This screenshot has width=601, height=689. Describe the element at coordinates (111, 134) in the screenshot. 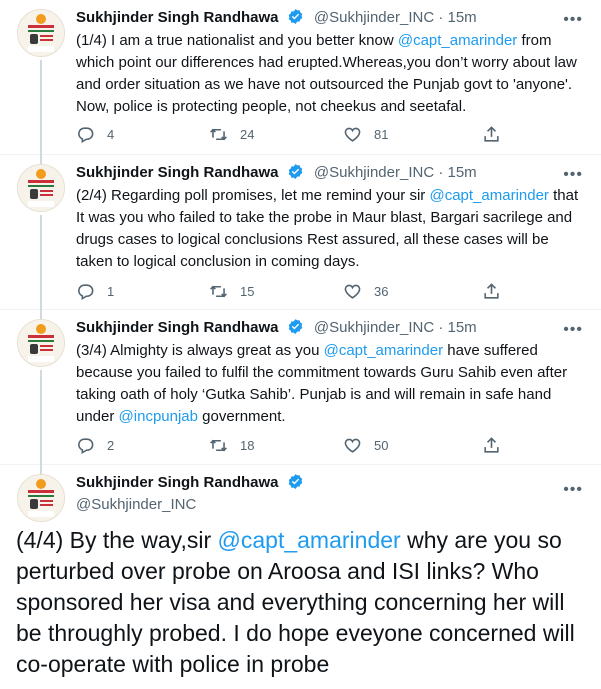

I see `reply-count: 4` at that location.